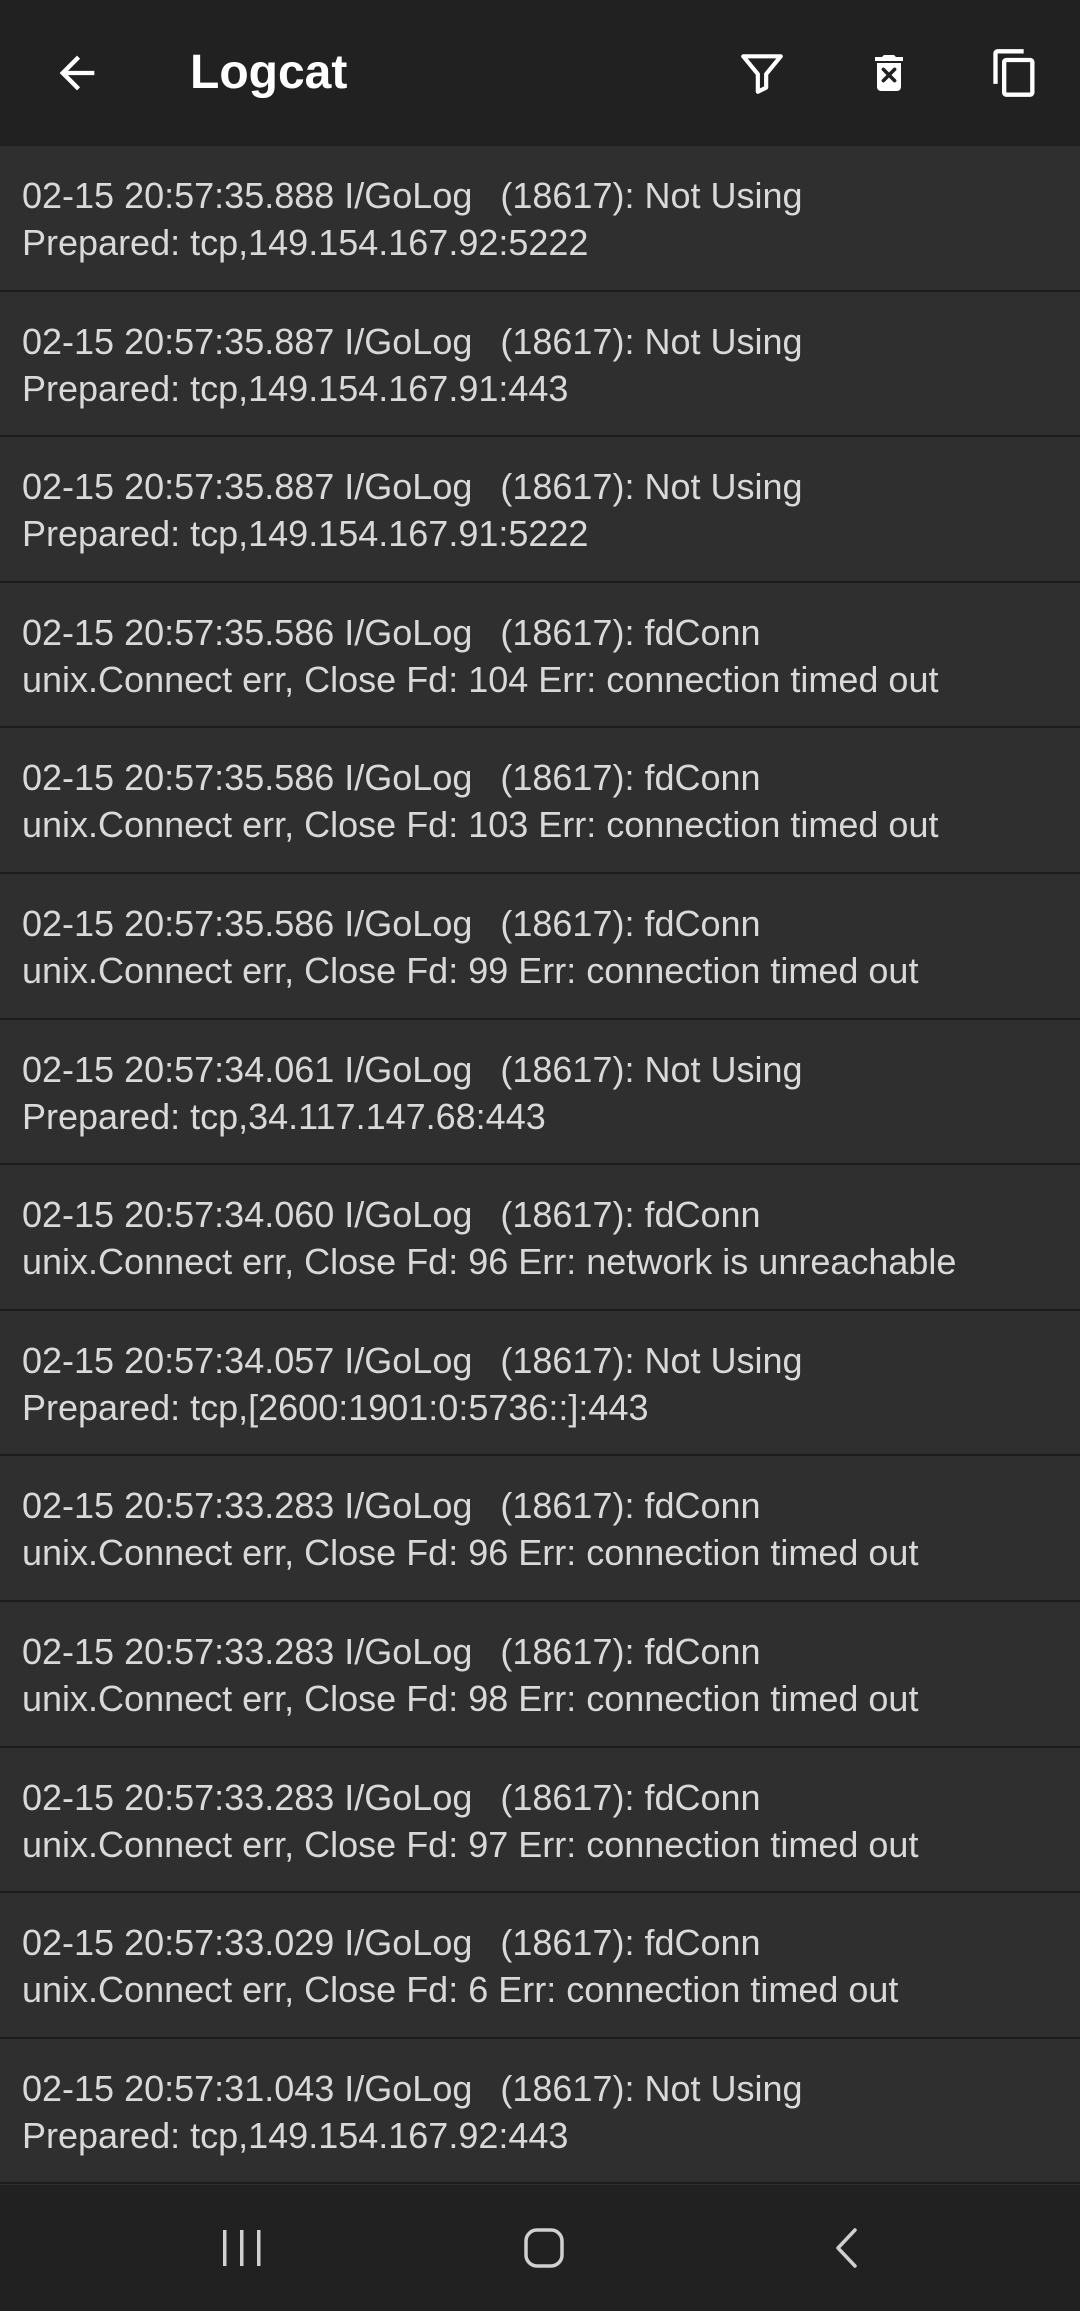  I want to click on arrow-back-icon, so click(77, 73).